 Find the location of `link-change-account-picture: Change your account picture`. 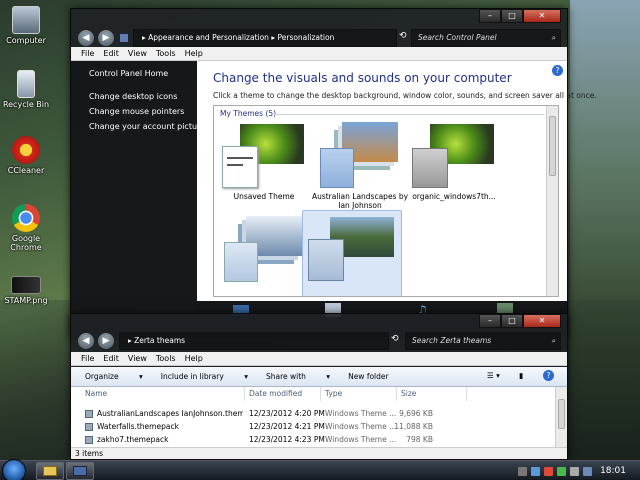

link-change-account-picture: Change your account picture is located at coordinates (147, 126).